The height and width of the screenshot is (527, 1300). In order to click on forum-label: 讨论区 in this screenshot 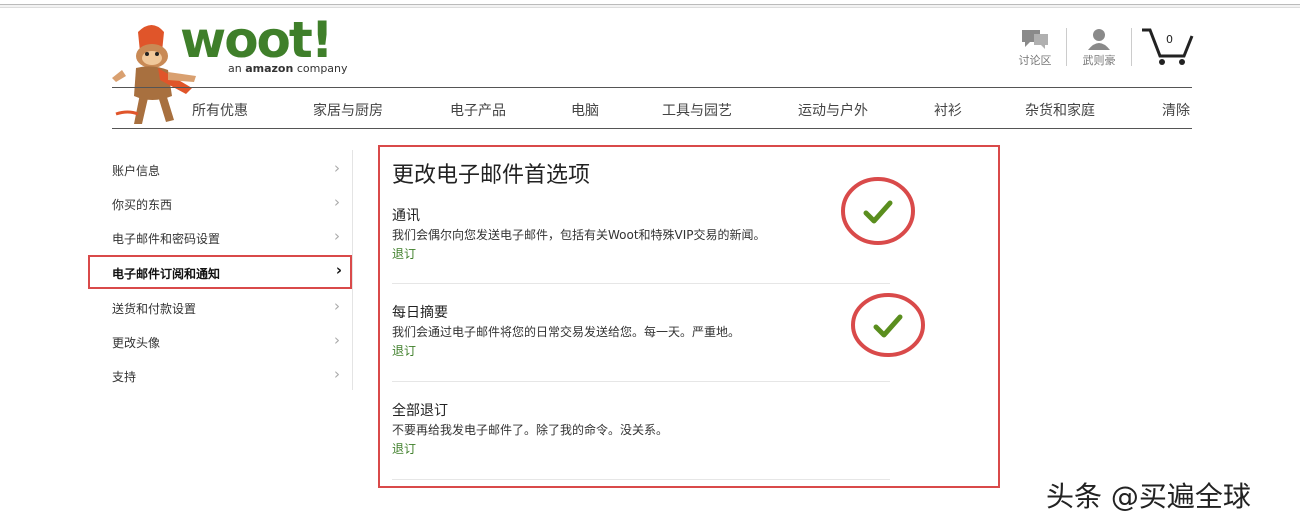, I will do `click(1035, 60)`.